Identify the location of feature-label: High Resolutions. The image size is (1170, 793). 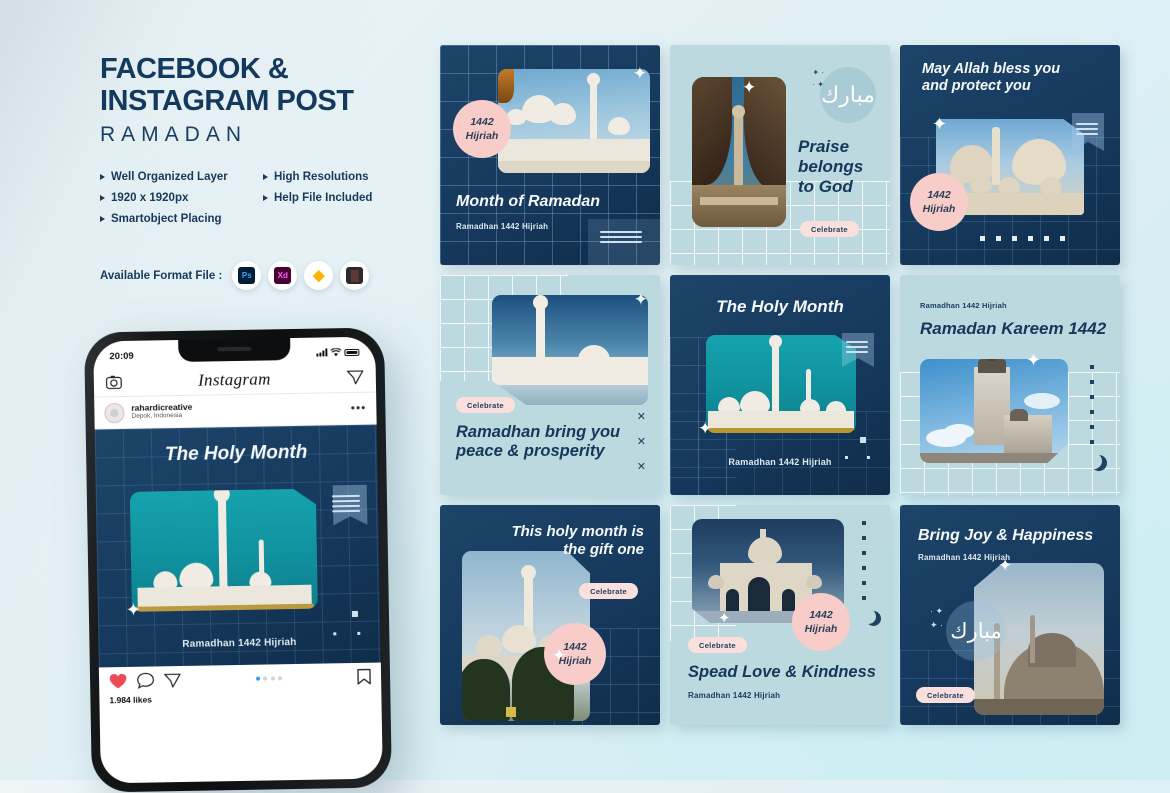
(321, 177).